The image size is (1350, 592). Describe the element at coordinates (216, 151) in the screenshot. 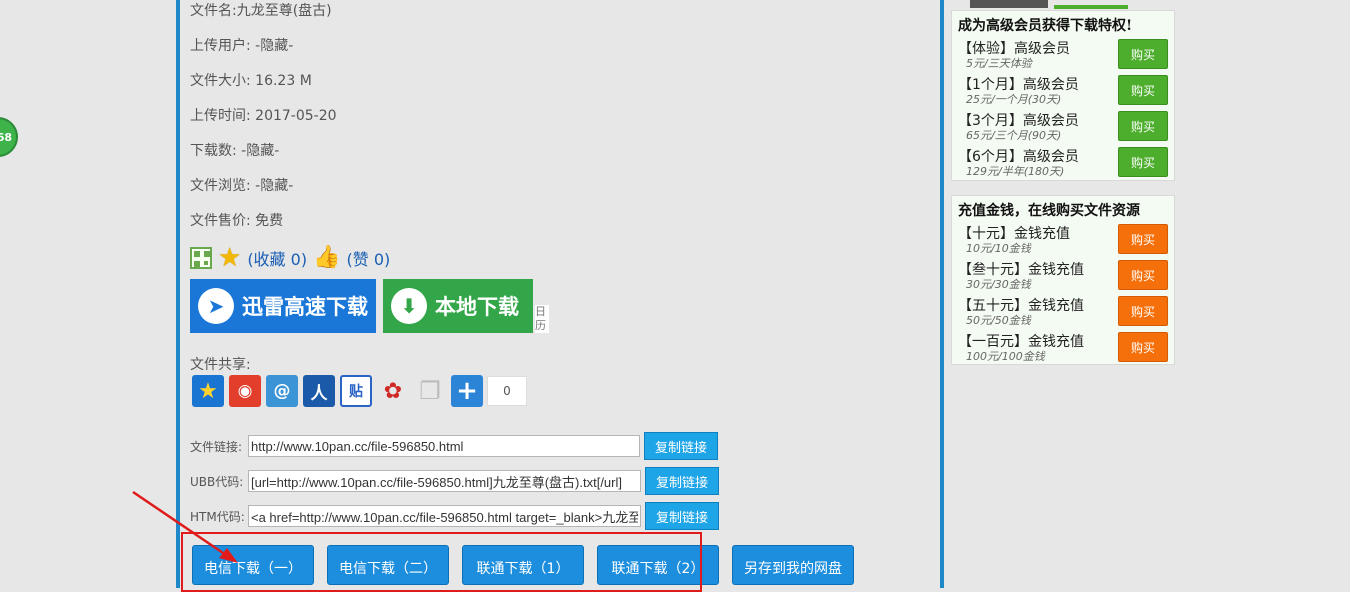

I see `info-label: 下载数:` at that location.